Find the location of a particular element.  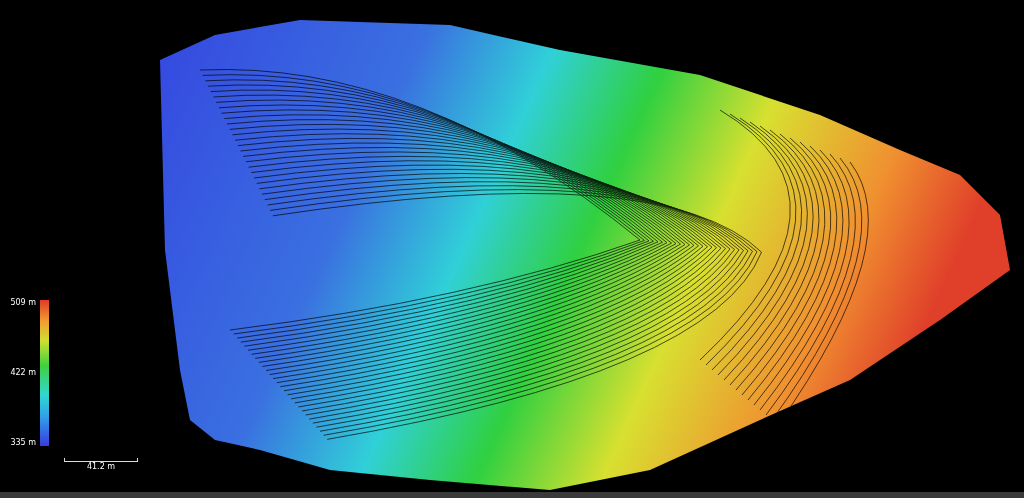

scale-label: 41.2 m is located at coordinates (101, 467).